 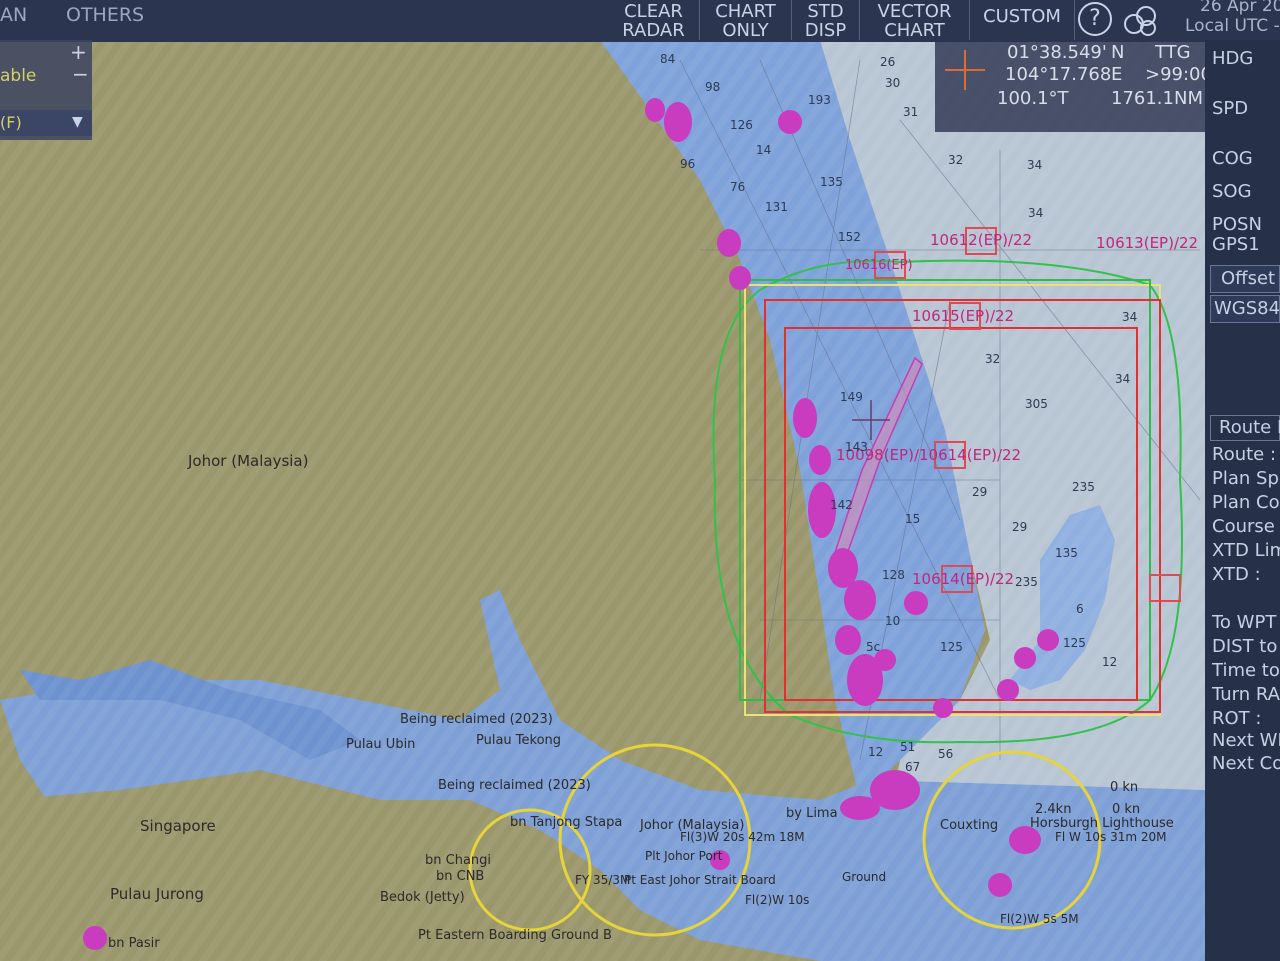 I want to click on depth-label: 15, so click(x=913, y=519).